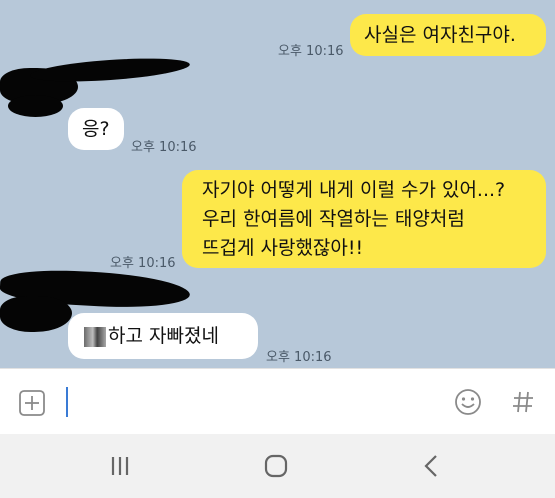  I want to click on hash-icon, so click(523, 402).